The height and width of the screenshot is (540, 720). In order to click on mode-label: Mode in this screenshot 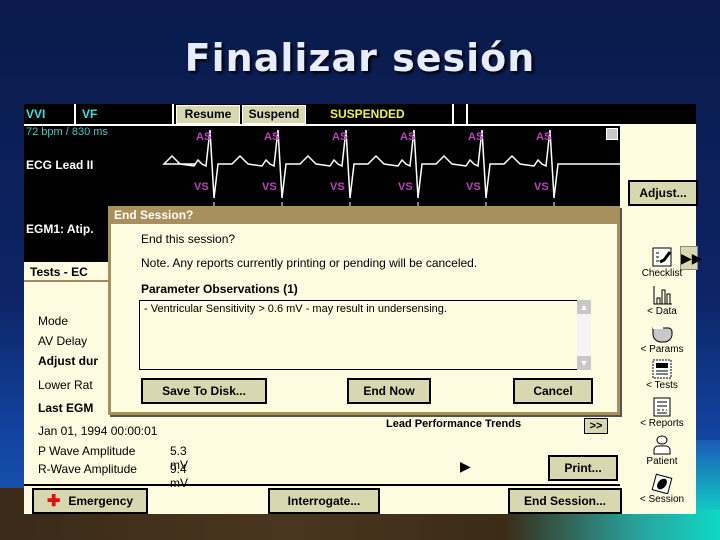, I will do `click(53, 321)`.